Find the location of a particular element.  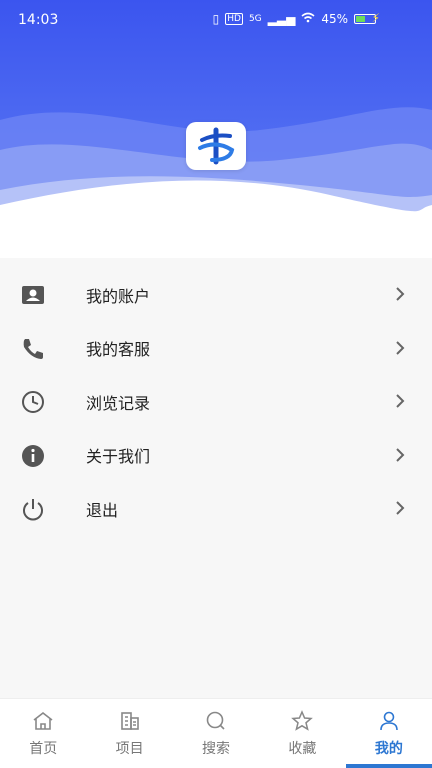

search-icon is located at coordinates (216, 721).